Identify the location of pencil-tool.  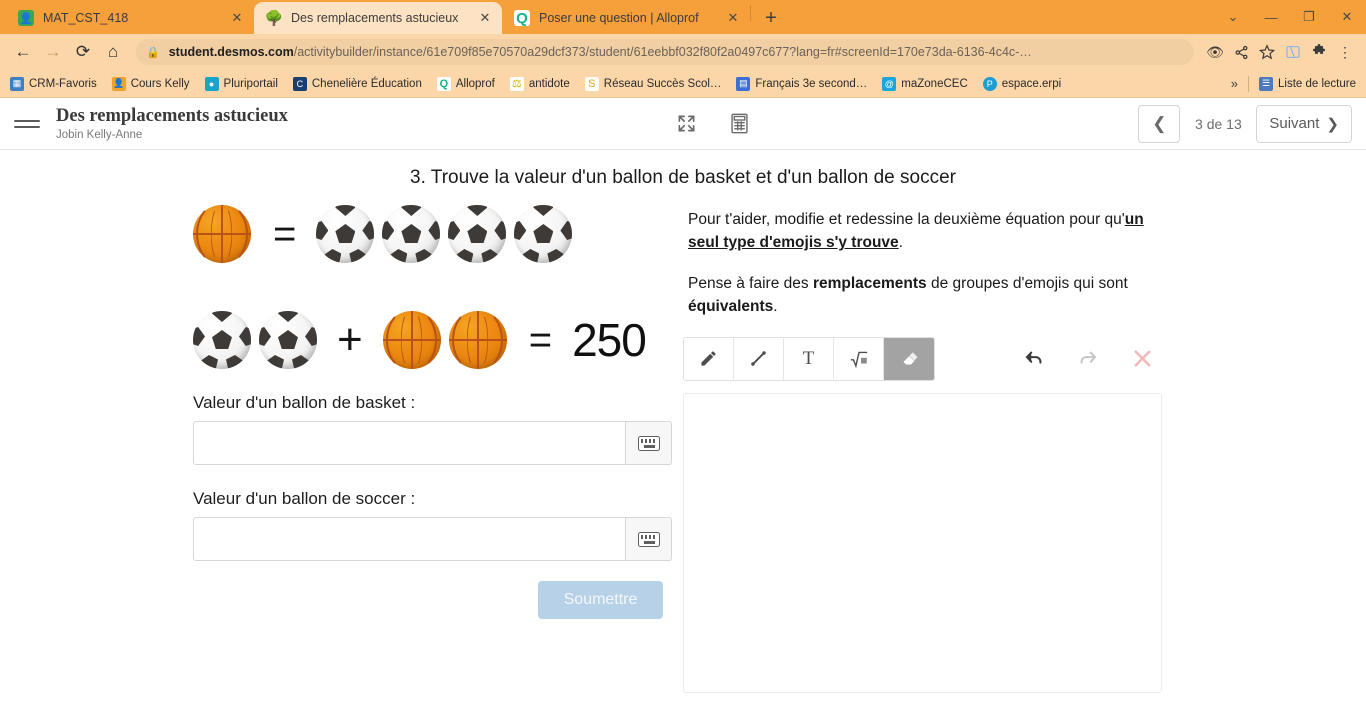
(709, 358).